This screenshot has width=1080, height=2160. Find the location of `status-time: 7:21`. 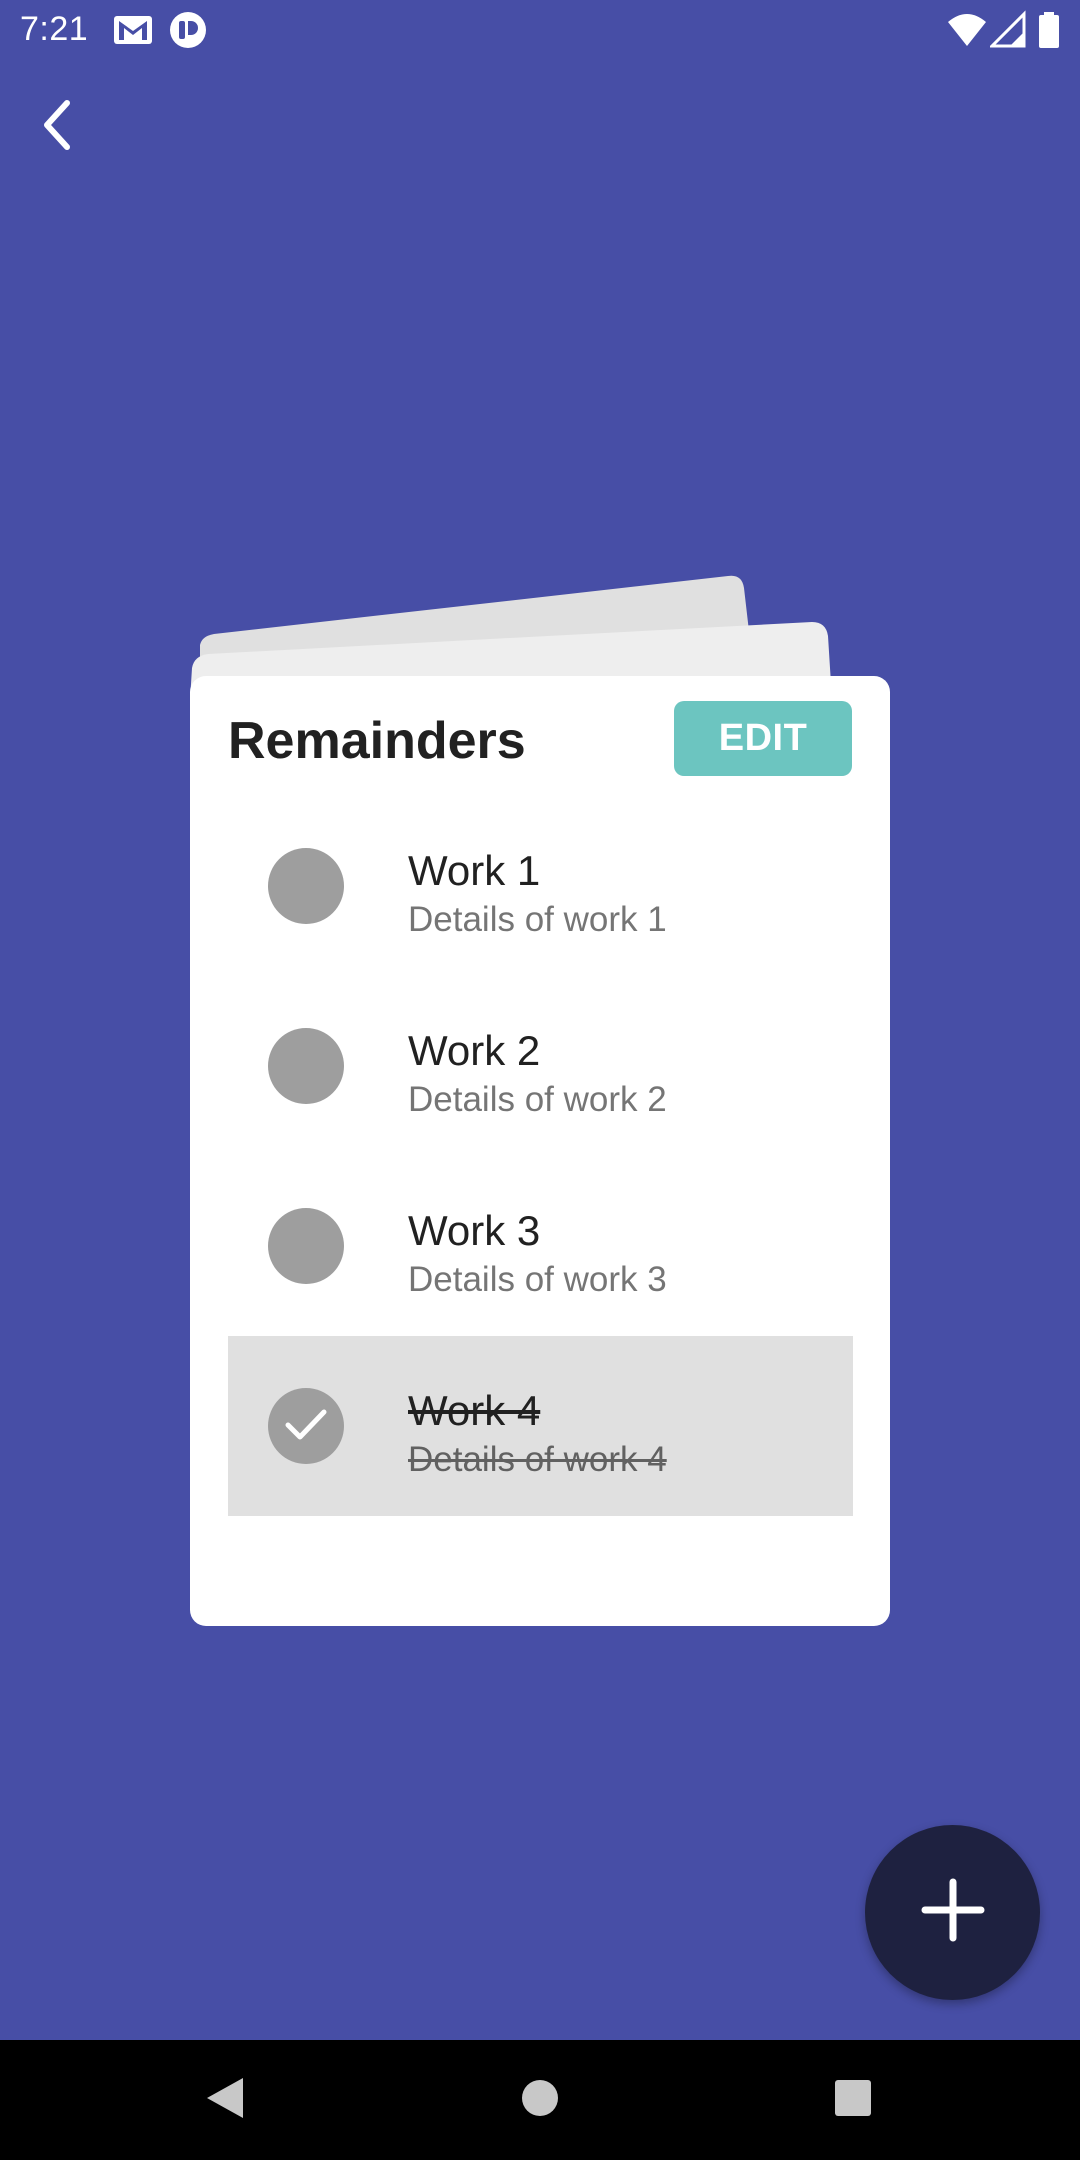

status-time: 7:21 is located at coordinates (54, 29).